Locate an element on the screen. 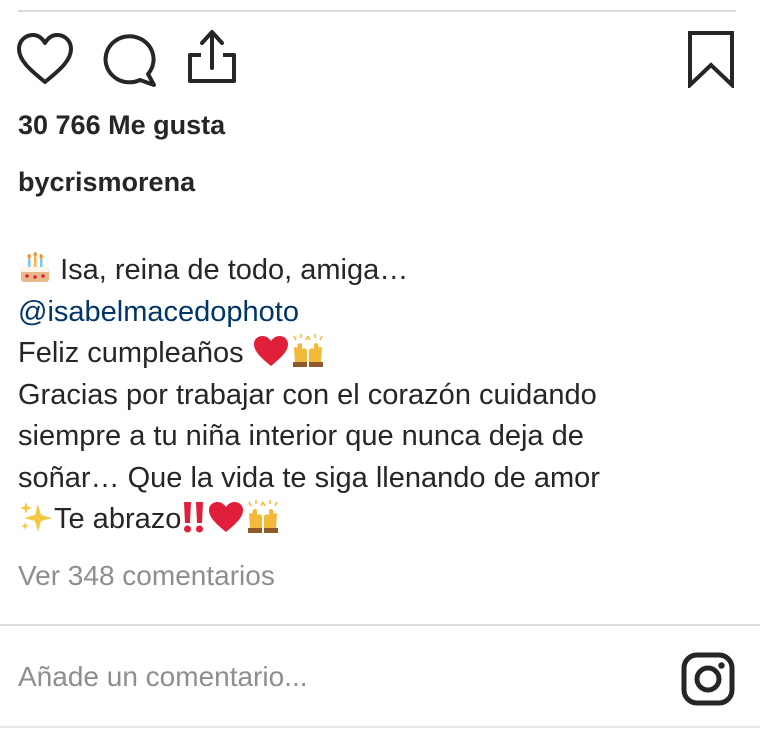 This screenshot has width=760, height=735. mention-link: @isabelmacedophoto is located at coordinates (158, 312).